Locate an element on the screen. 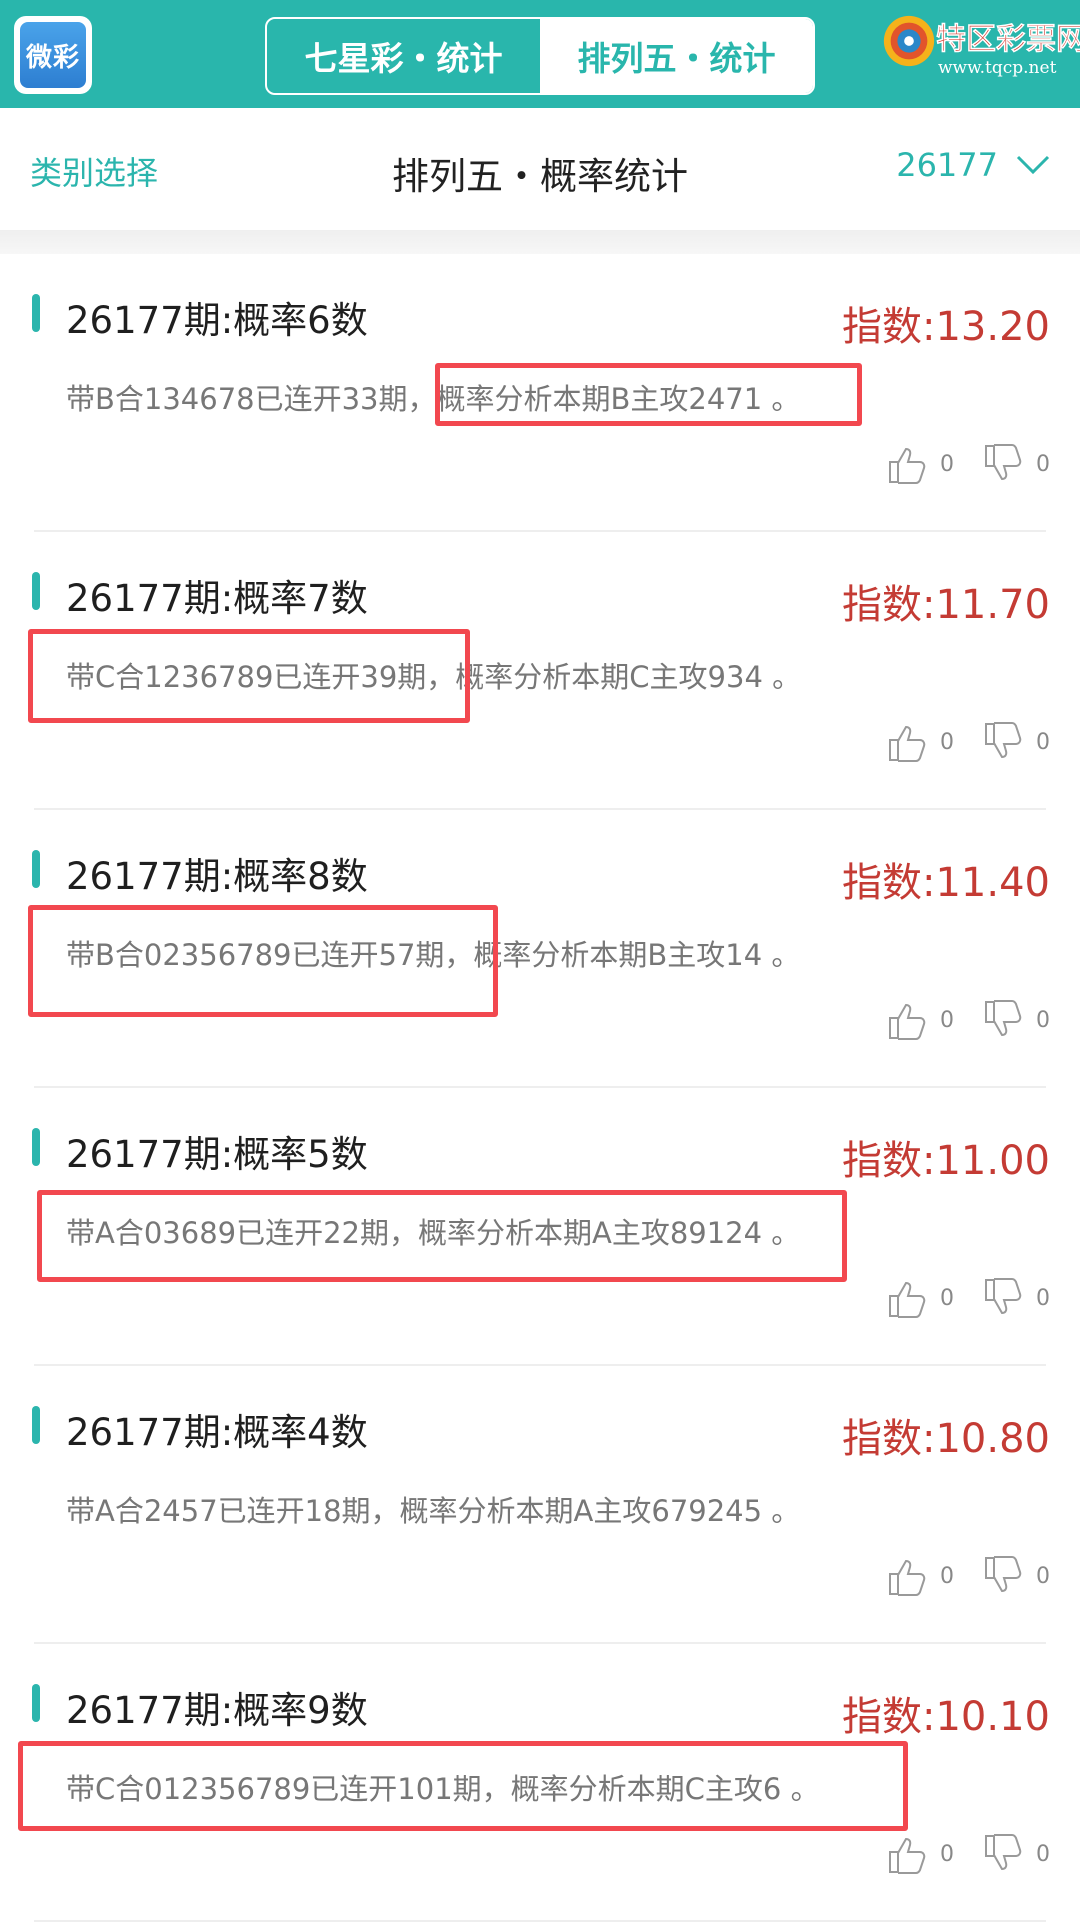 This screenshot has height=1925, width=1080. item-title: 26177期:概率9数 is located at coordinates (217, 1710).